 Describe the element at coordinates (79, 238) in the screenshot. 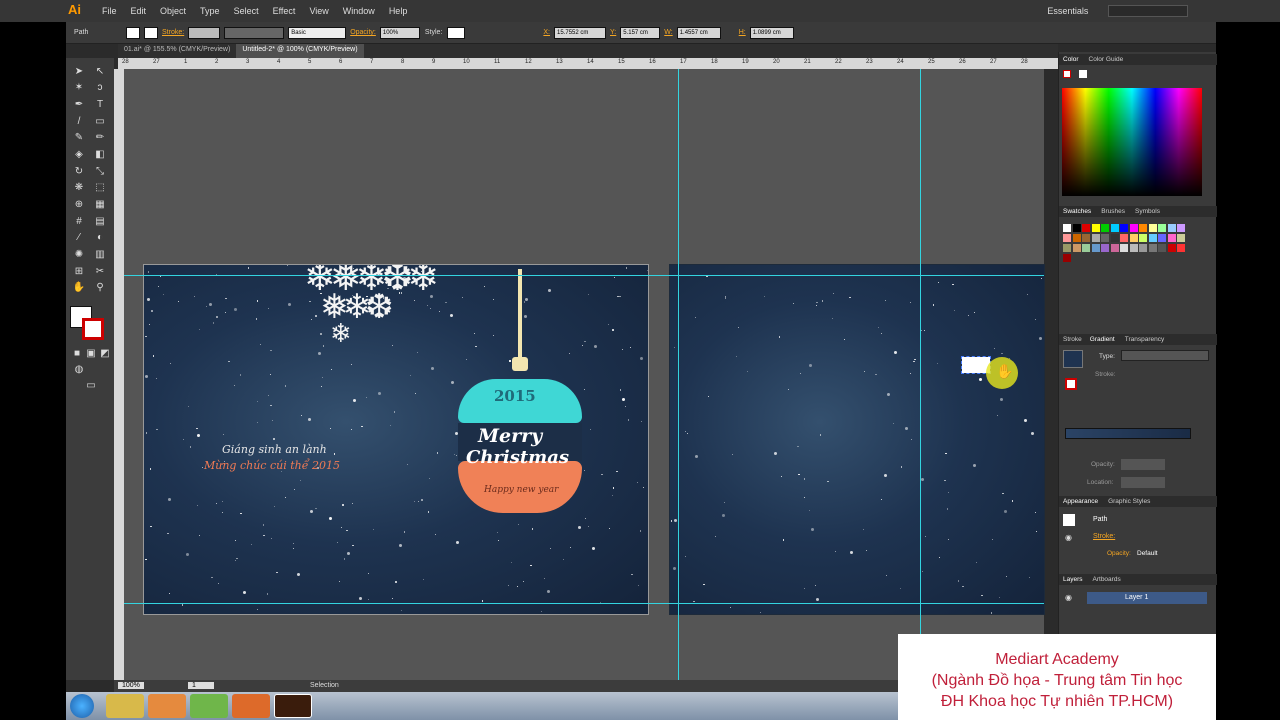

I see `eyedropper-tool-icon: ⁄` at that location.